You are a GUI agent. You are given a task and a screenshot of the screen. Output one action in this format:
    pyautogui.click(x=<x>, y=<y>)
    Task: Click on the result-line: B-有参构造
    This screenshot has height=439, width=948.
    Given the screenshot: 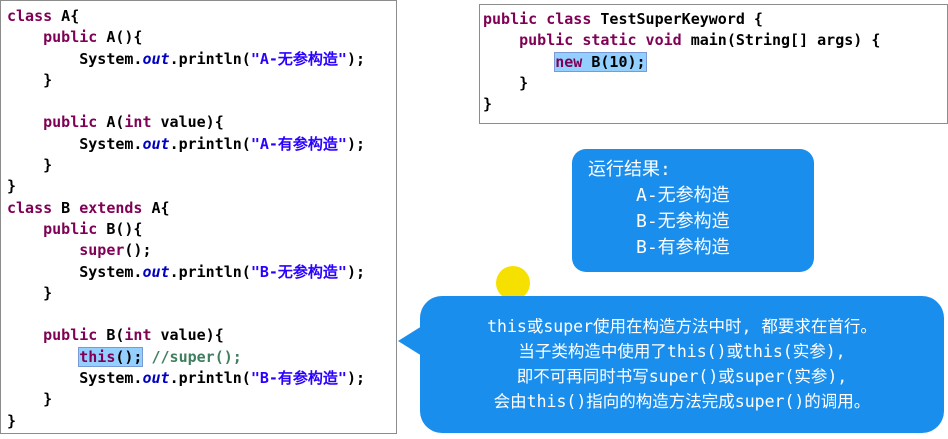 What is the action you would take?
    pyautogui.click(x=683, y=247)
    